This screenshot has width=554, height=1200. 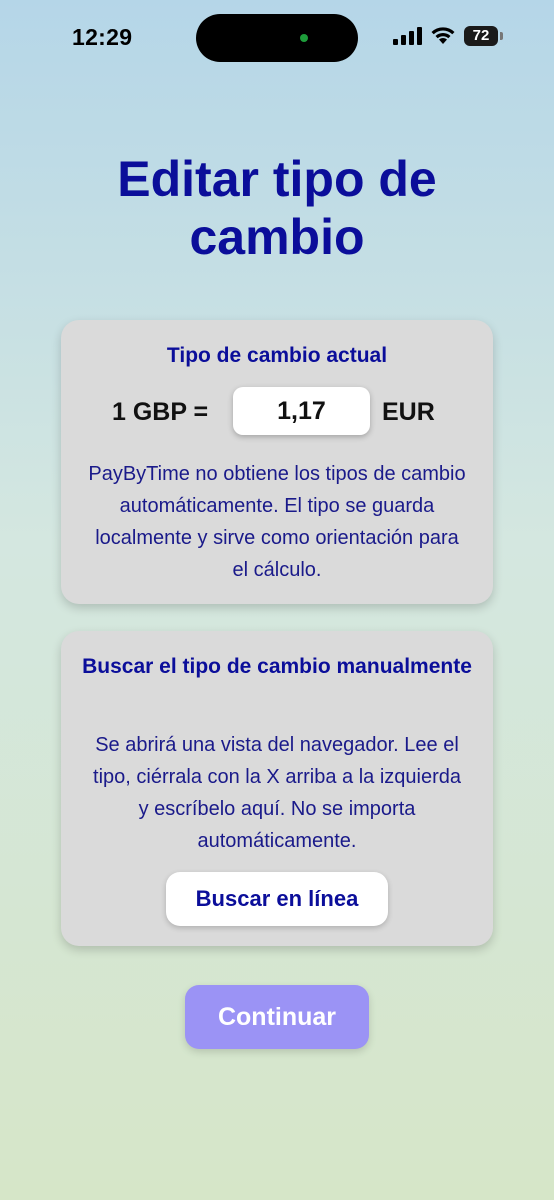 I want to click on rate-prefix: 1 GBP =, so click(x=160, y=412).